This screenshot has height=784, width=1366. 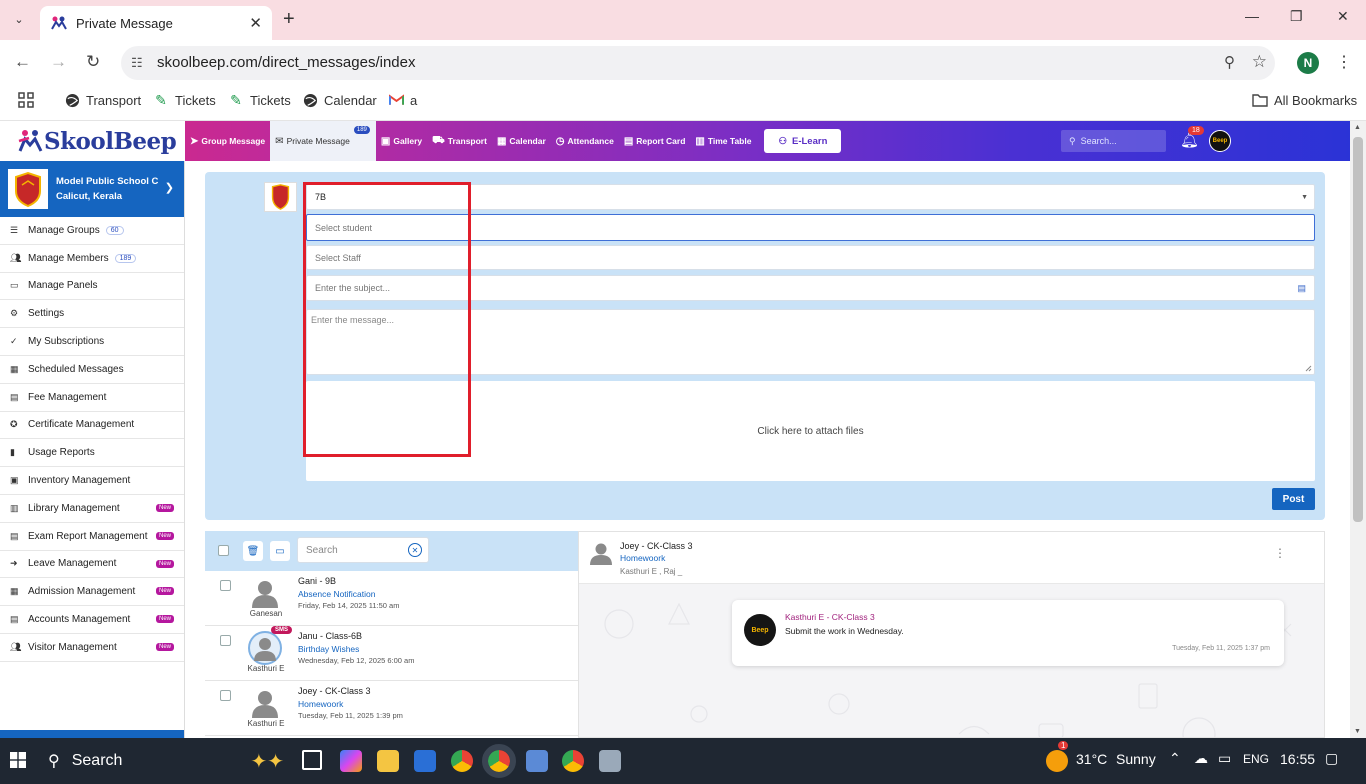 What do you see at coordinates (1256, 759) in the screenshot?
I see `language-indicator: ENG` at bounding box center [1256, 759].